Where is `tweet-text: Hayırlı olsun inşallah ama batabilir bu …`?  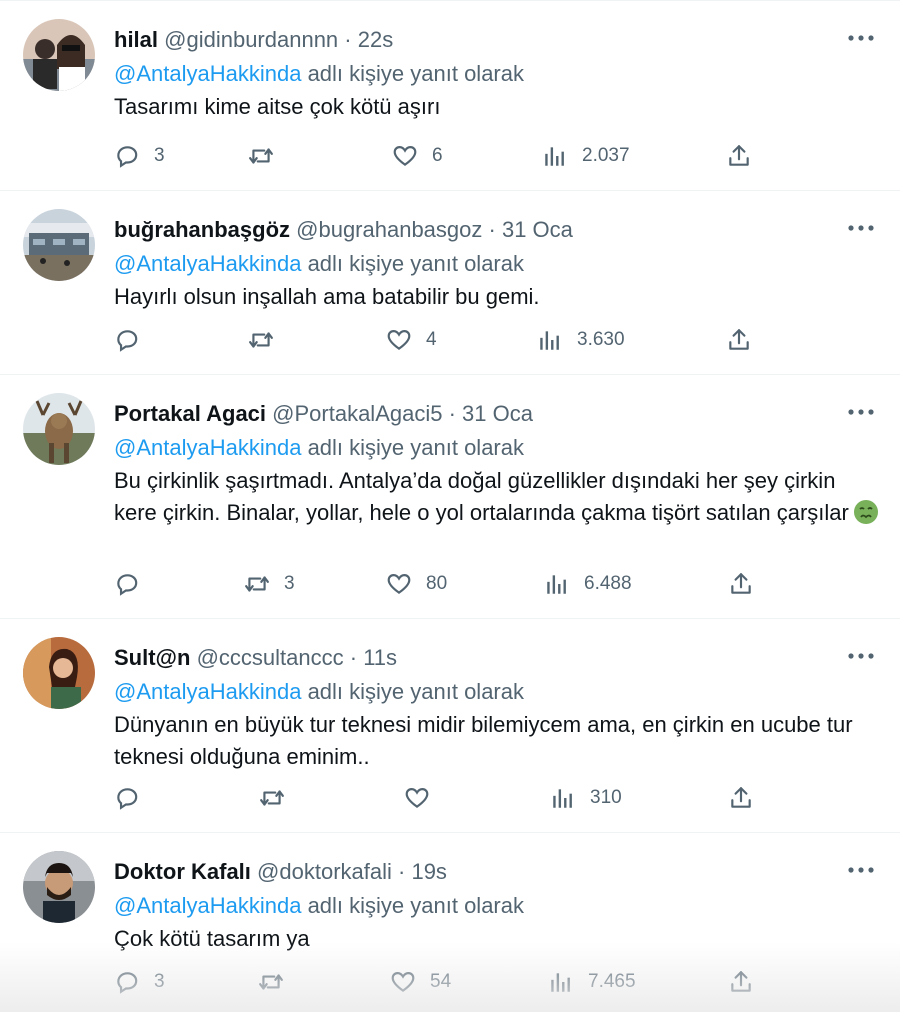 tweet-text: Hayırlı olsun inşallah ama batabilir bu … is located at coordinates (327, 296).